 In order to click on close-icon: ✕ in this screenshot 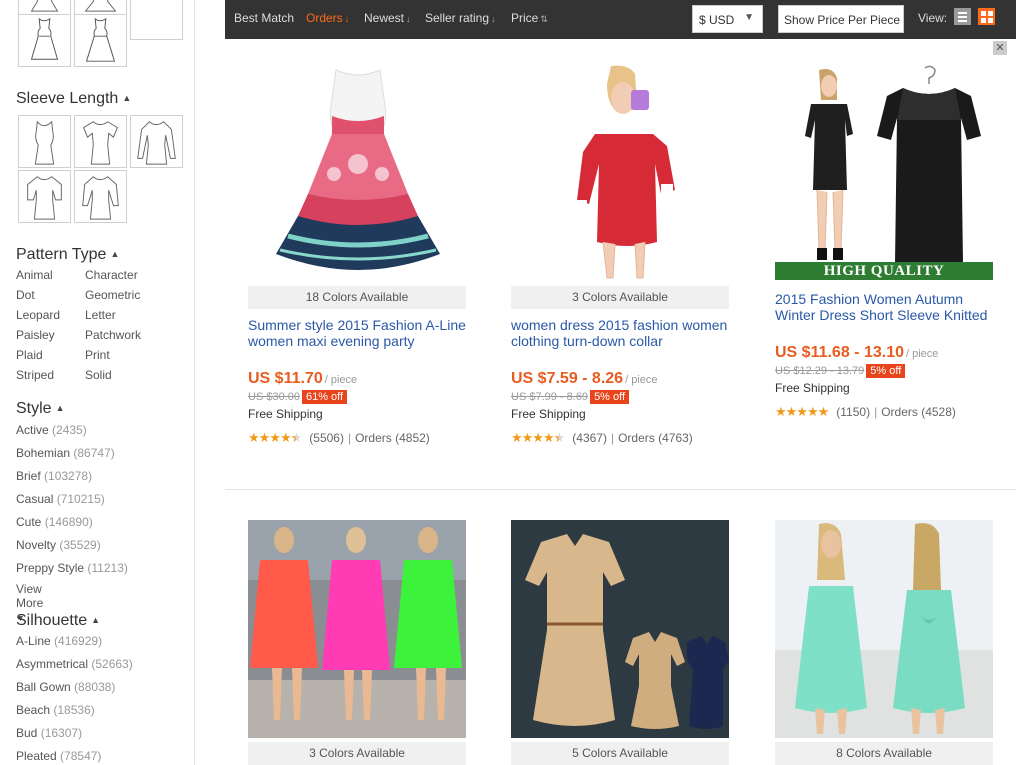, I will do `click(1000, 48)`.